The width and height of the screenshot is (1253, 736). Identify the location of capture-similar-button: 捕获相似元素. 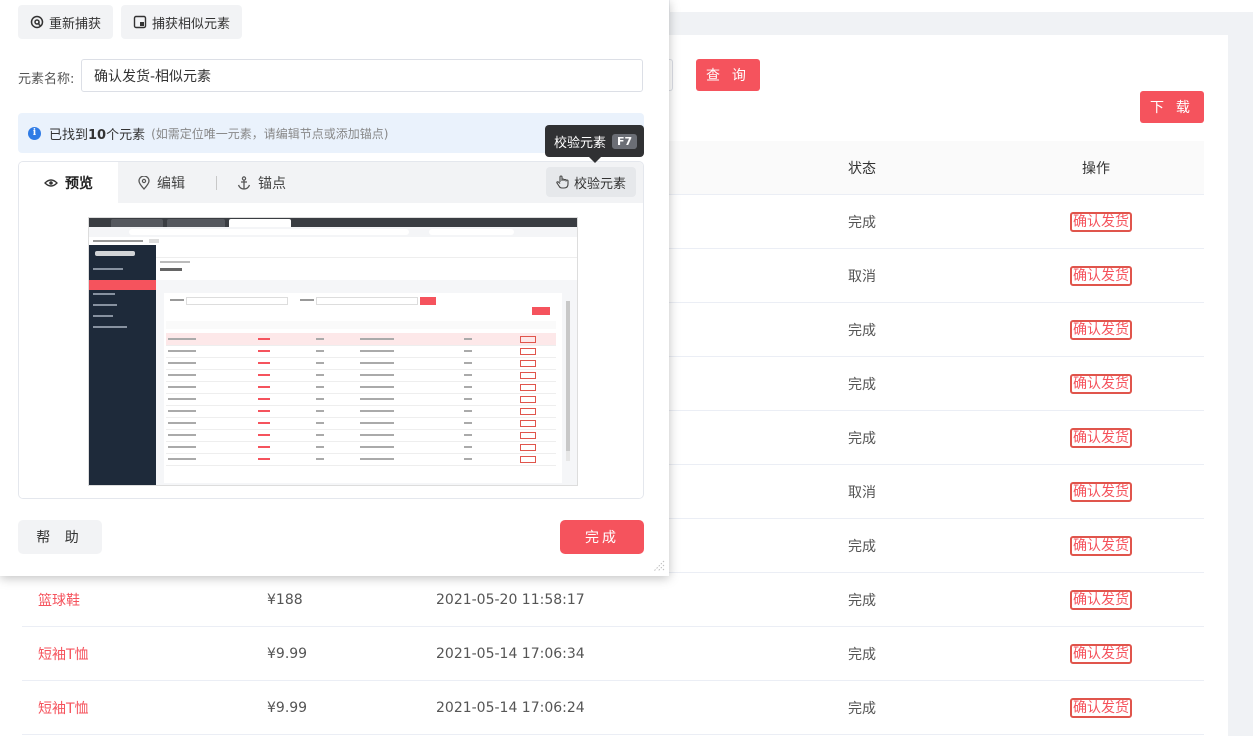
(182, 22).